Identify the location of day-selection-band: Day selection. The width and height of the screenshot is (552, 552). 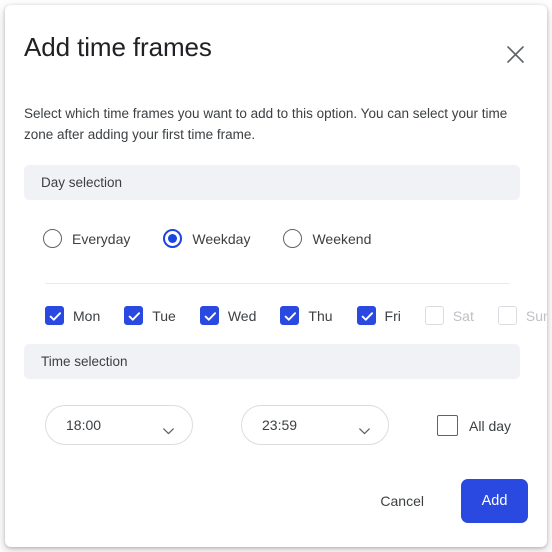
(272, 182).